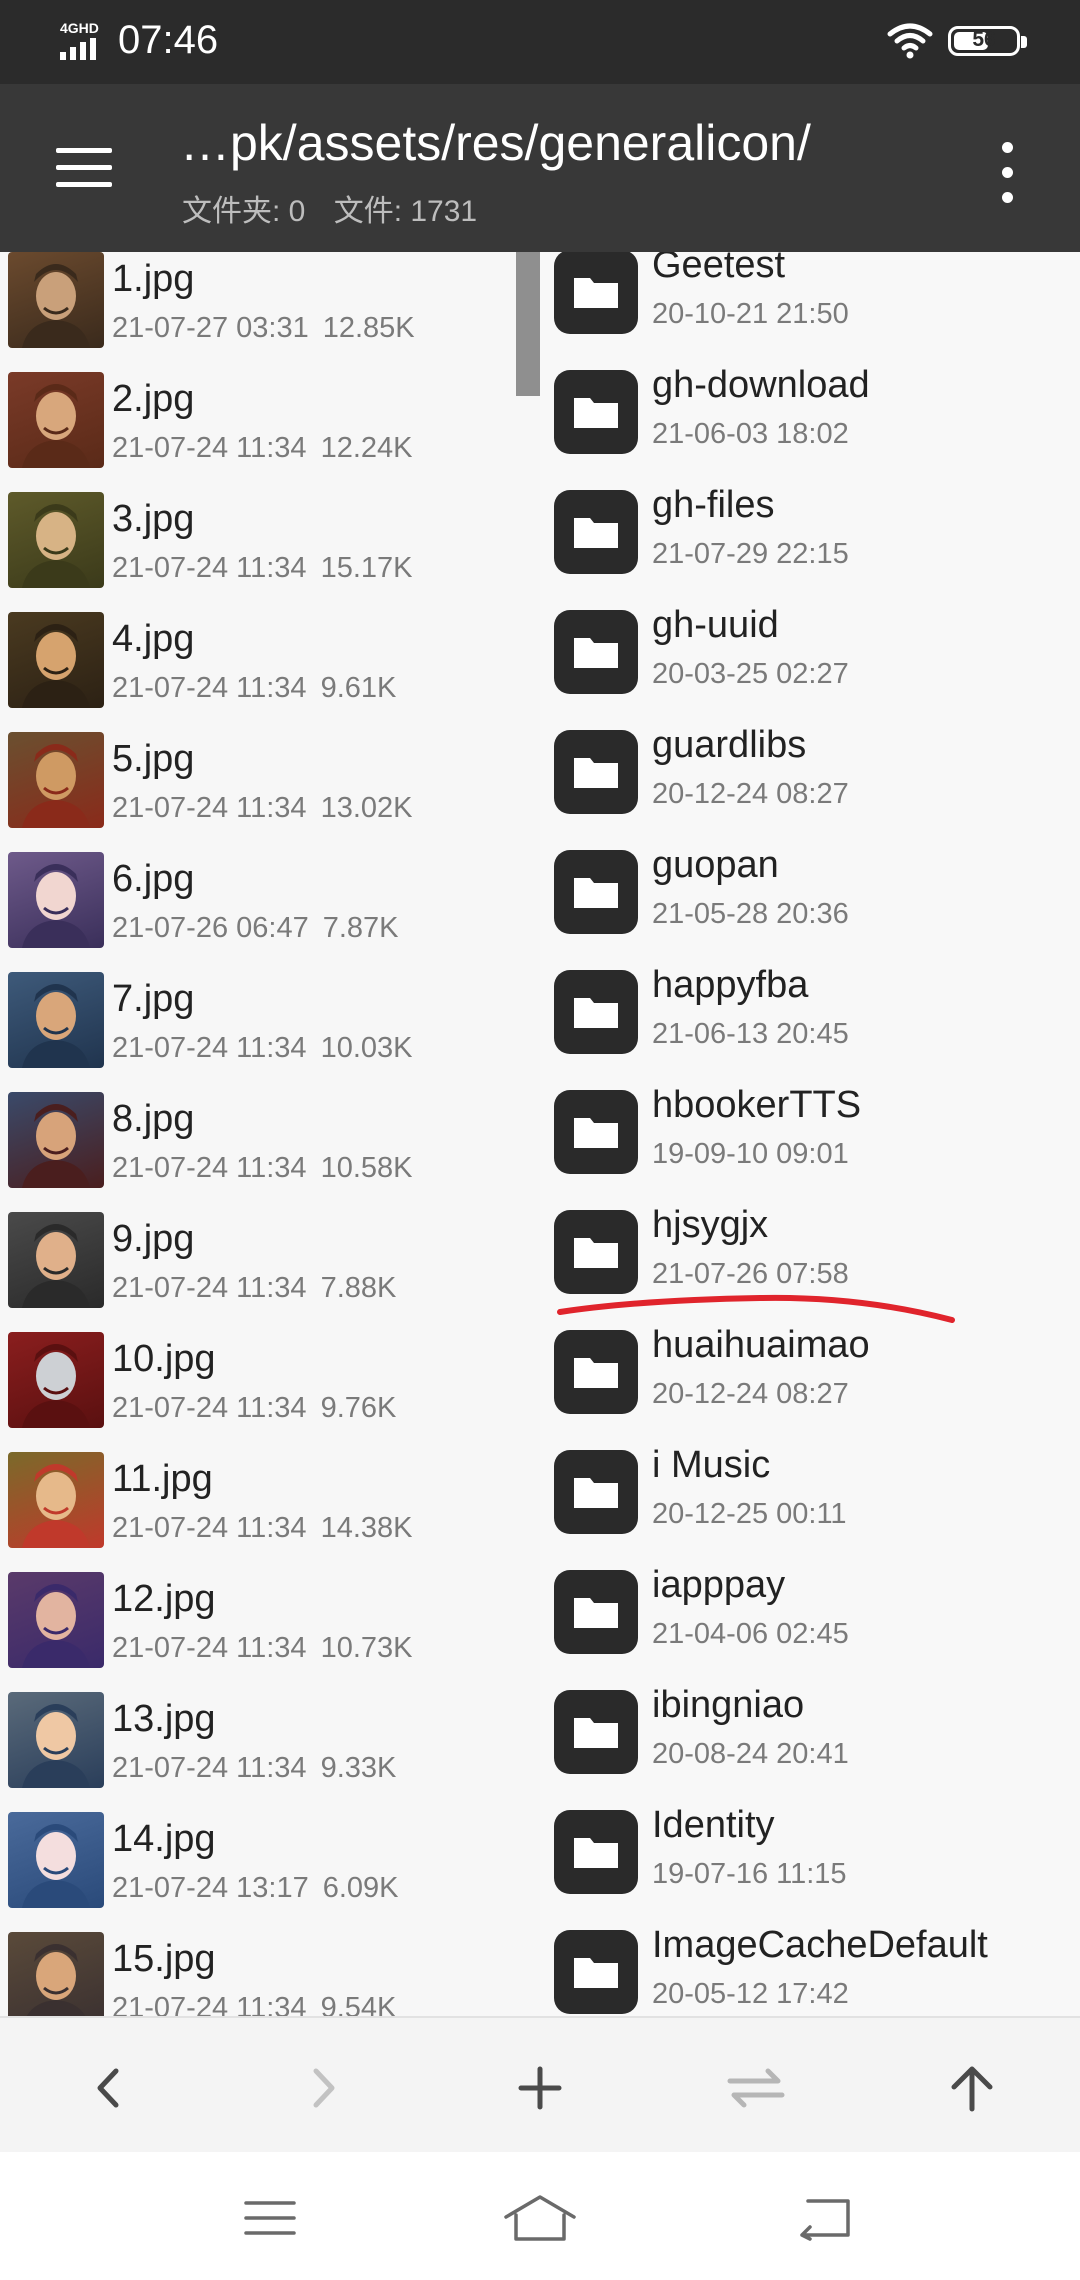 The image size is (1080, 2280). I want to click on file-row: 10.jpg 21-07-24 11:34 9.76K, so click(270, 1388).